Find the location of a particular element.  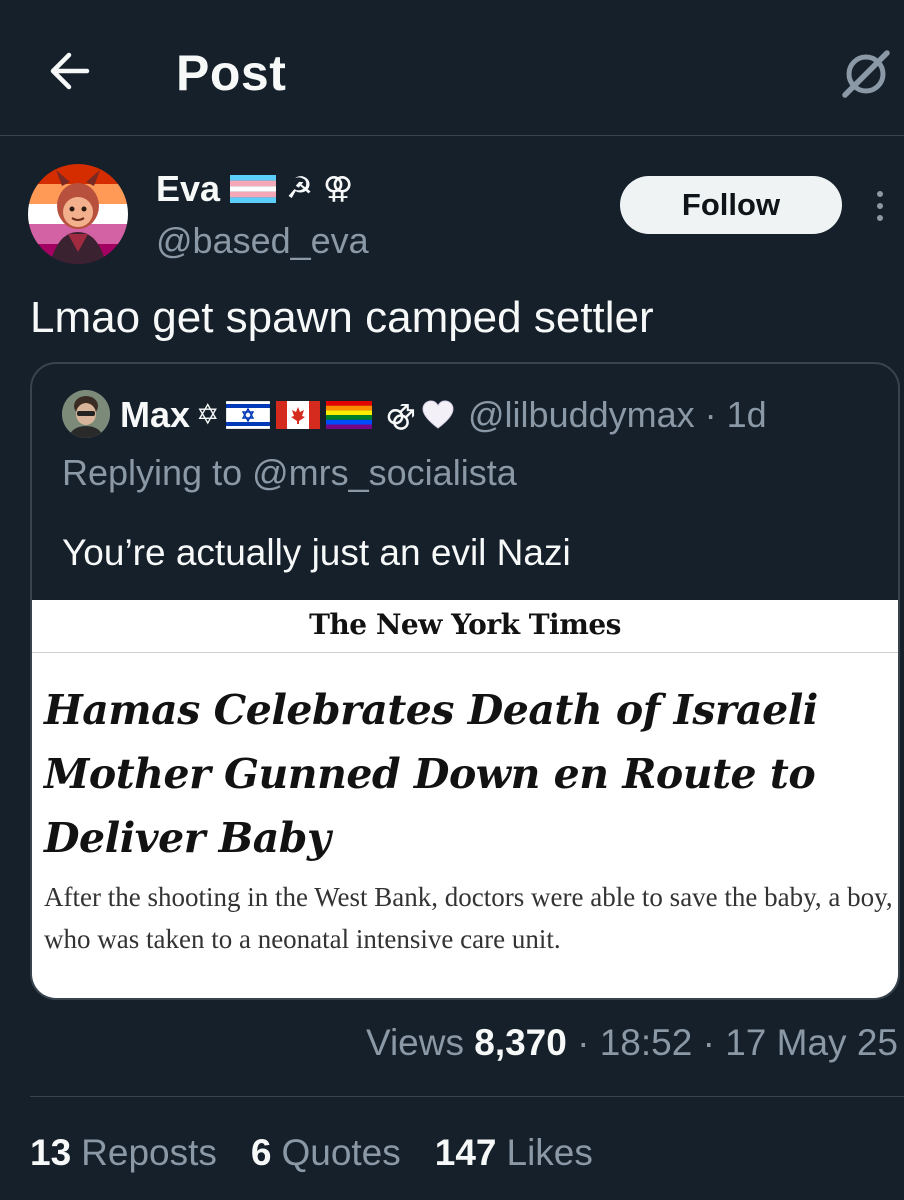

more-vertical-icon is located at coordinates (880, 194).